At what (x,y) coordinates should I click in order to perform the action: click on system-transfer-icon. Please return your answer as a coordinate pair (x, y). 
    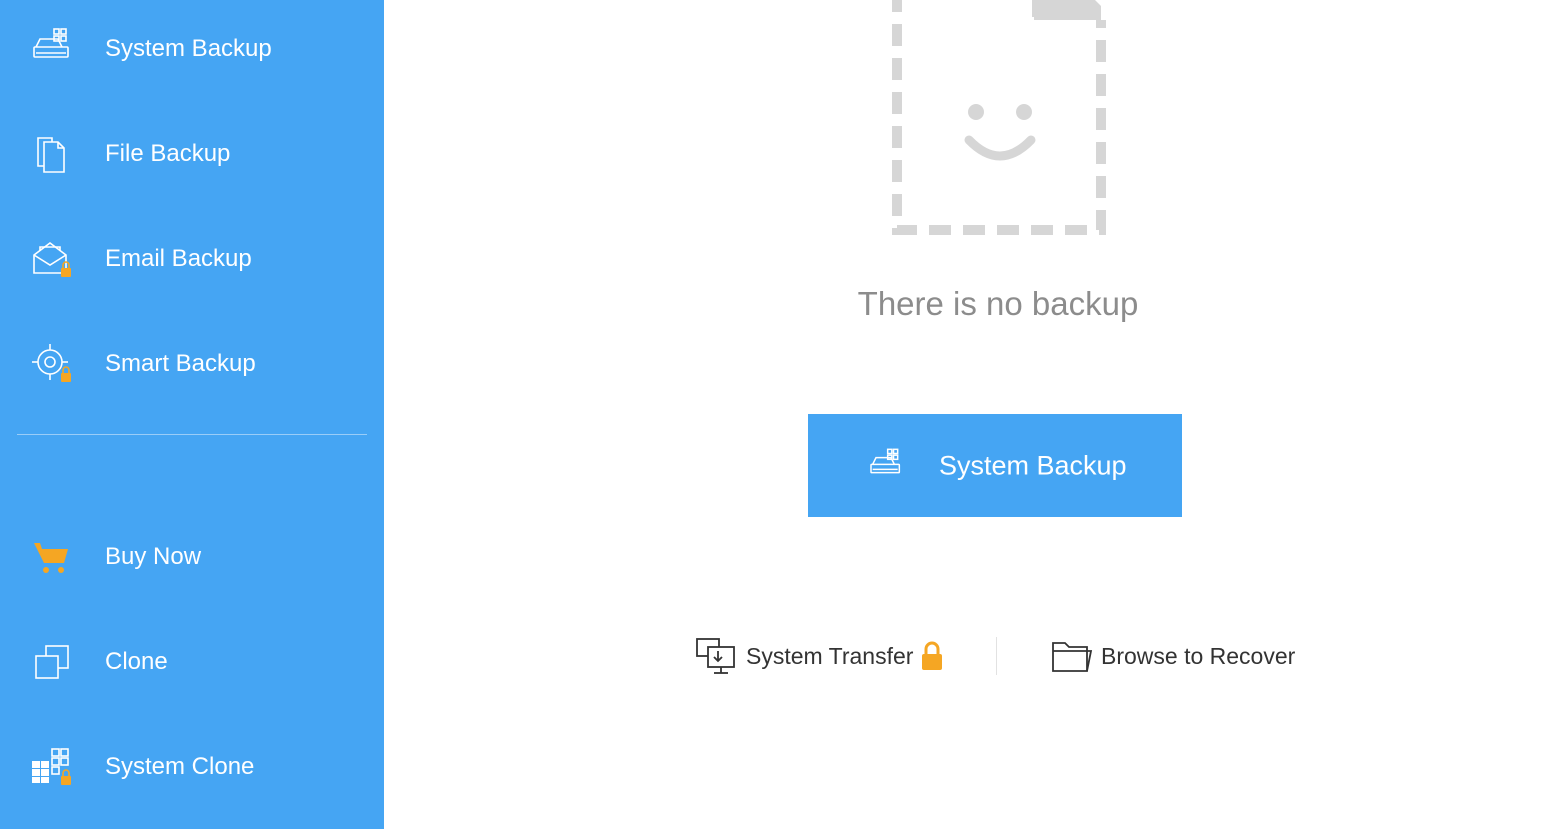
    Looking at the image, I should click on (715, 656).